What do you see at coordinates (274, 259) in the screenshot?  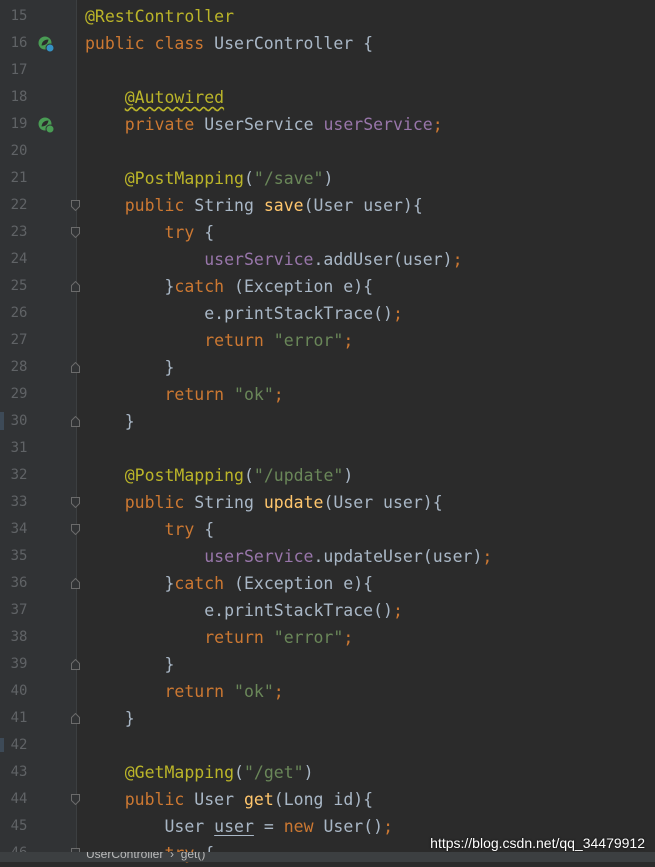 I see `code-text: userService.addUser(user);` at bounding box center [274, 259].